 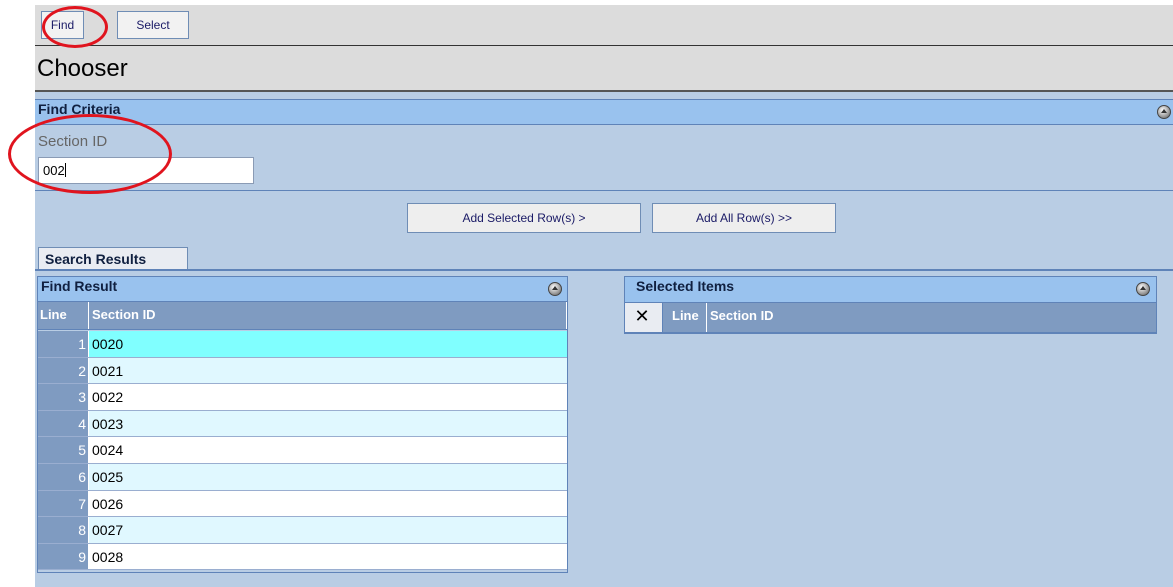 What do you see at coordinates (63, 344) in the screenshot?
I see `row-line-number: 1` at bounding box center [63, 344].